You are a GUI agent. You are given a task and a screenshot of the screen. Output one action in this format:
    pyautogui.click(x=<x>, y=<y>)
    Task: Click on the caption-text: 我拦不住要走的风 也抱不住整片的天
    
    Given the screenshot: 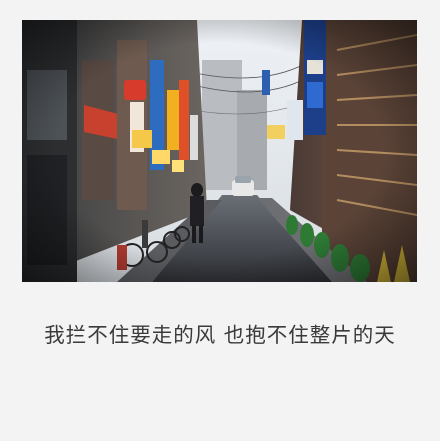 What is the action you would take?
    pyautogui.click(x=220, y=335)
    